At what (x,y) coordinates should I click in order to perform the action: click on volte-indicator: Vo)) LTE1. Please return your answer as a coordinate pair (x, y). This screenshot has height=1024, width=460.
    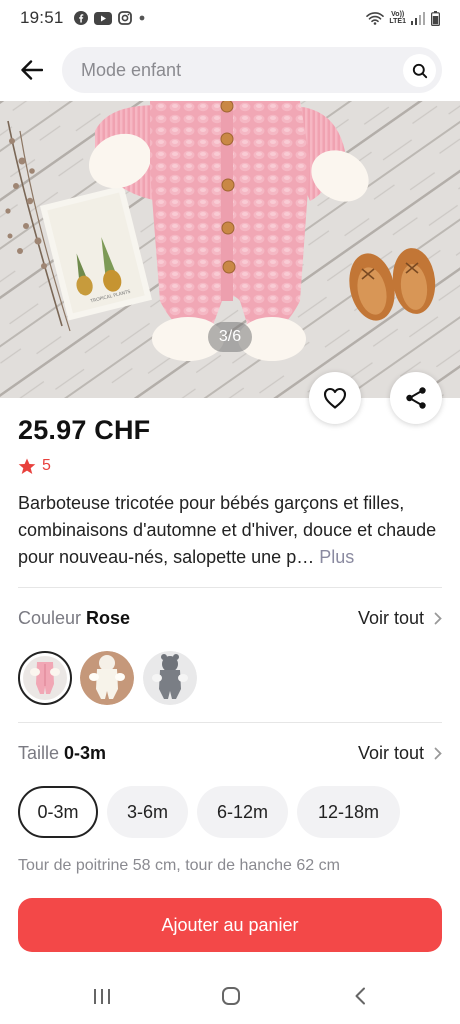
    Looking at the image, I should click on (397, 18).